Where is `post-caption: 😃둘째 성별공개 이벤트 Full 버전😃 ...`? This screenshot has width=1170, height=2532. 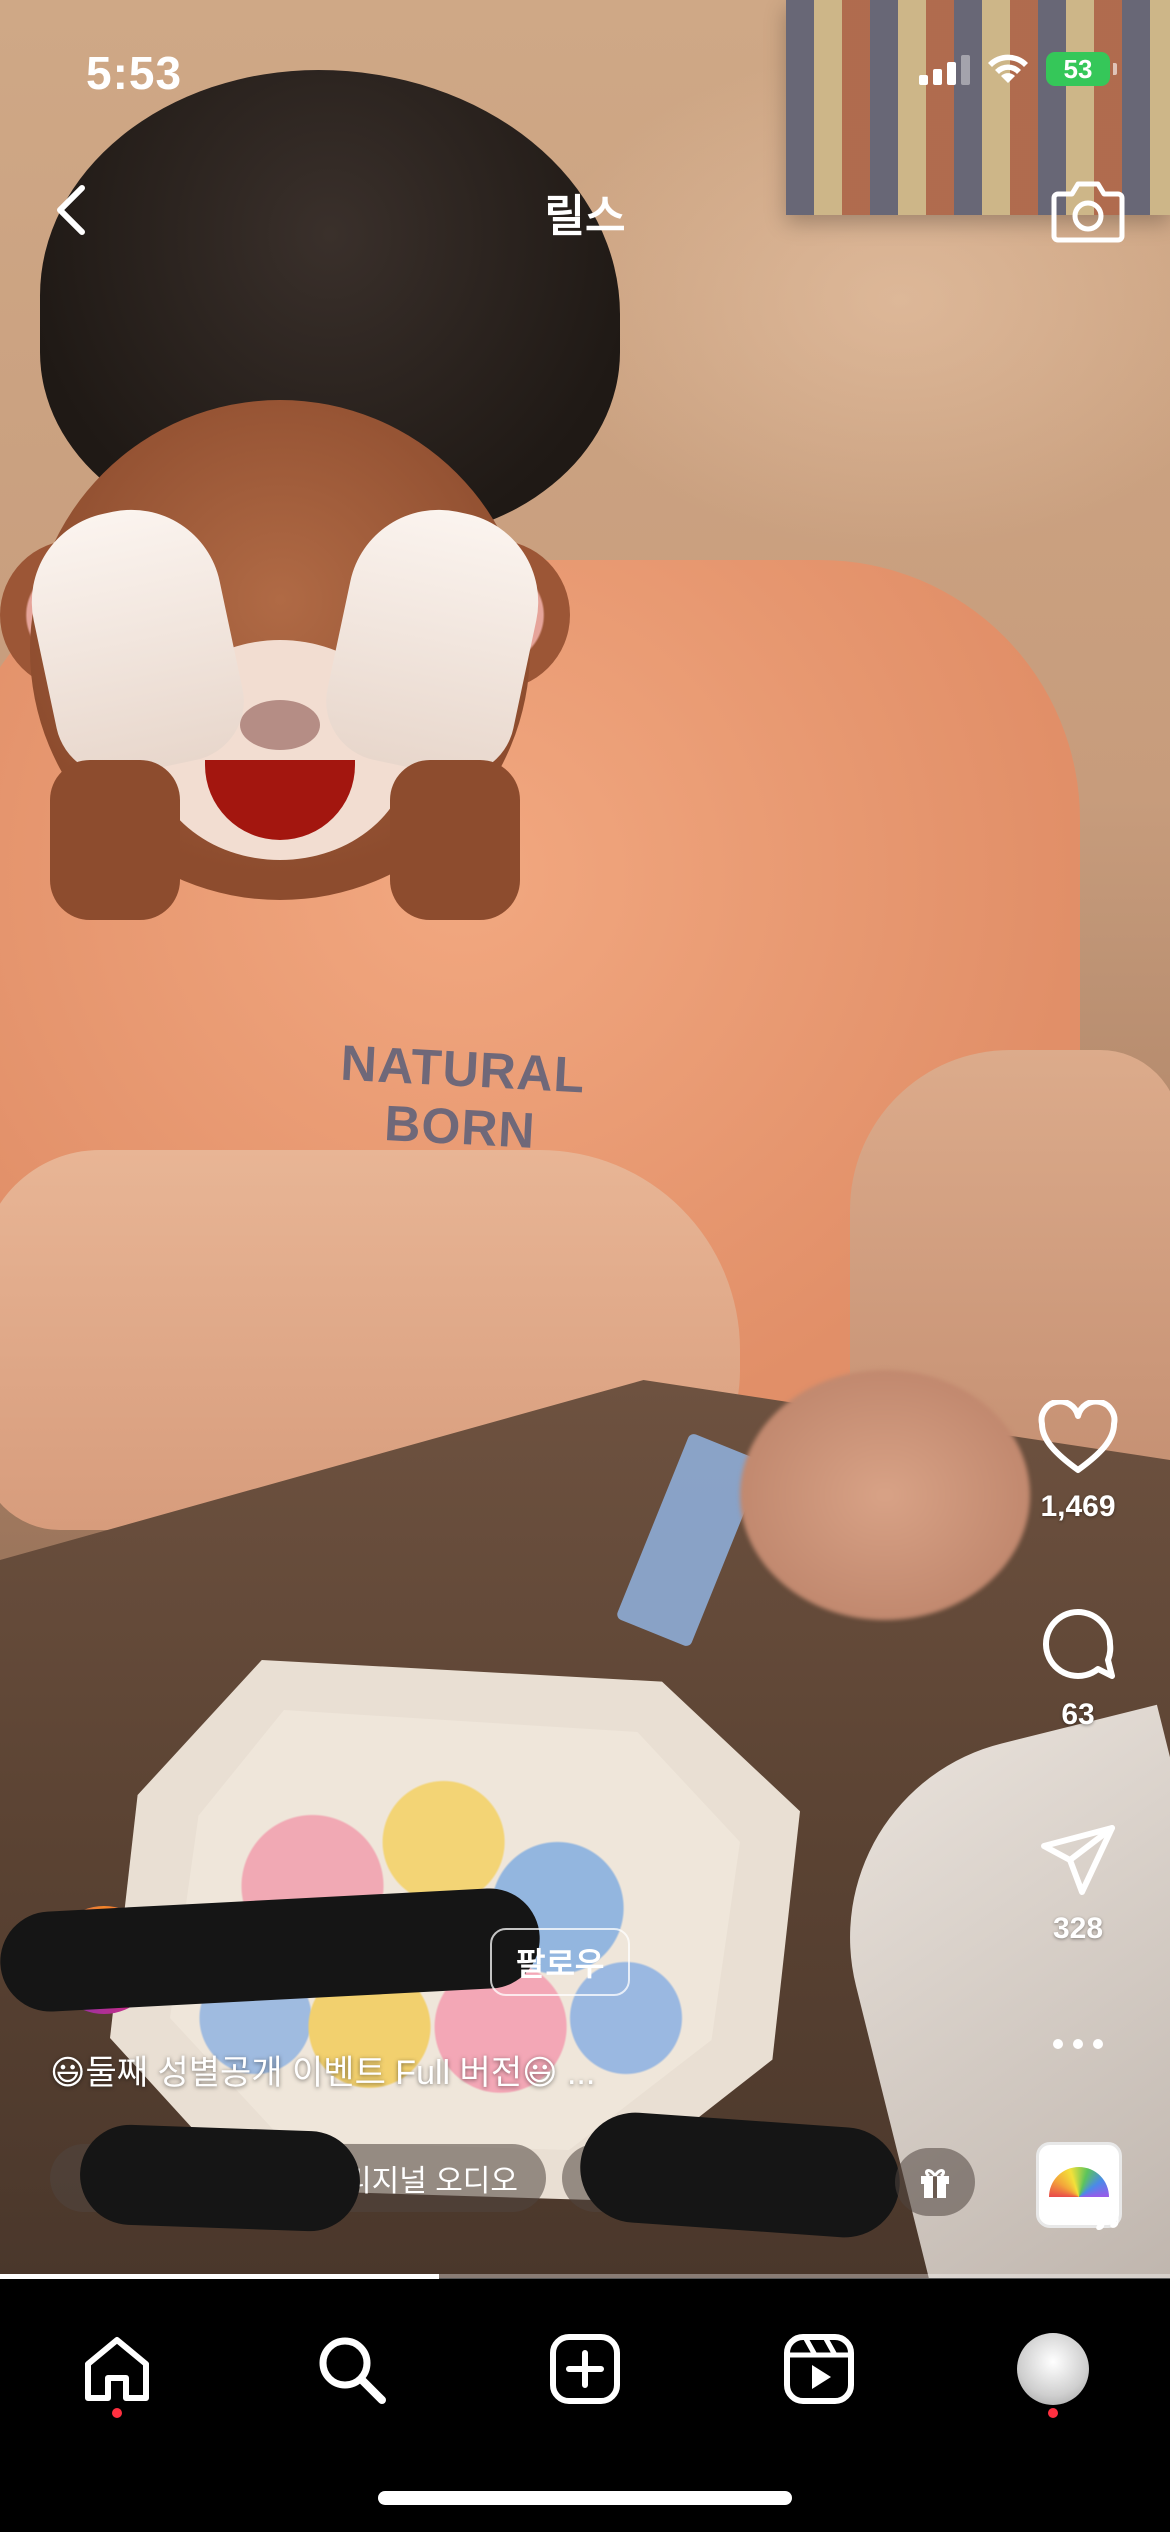
post-caption: 😃둘째 성별공개 이벤트 Full 버전😃 ... is located at coordinates (322, 2069).